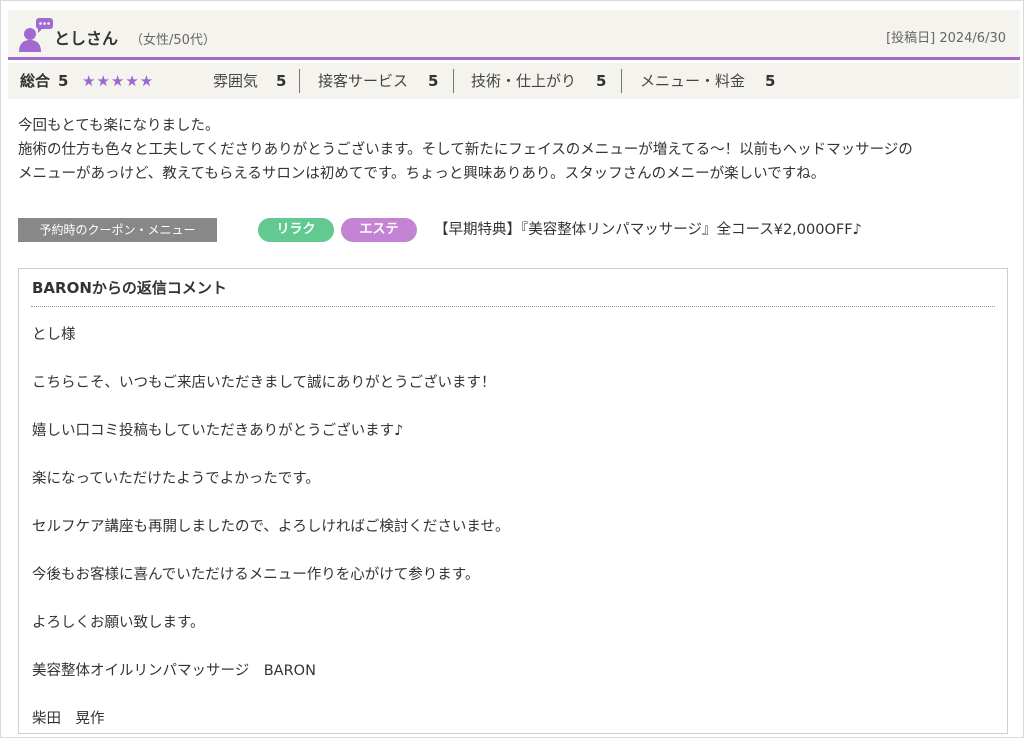 This screenshot has width=1024, height=738. I want to click on rating-atmosphere-label: 雰囲気, so click(236, 81).